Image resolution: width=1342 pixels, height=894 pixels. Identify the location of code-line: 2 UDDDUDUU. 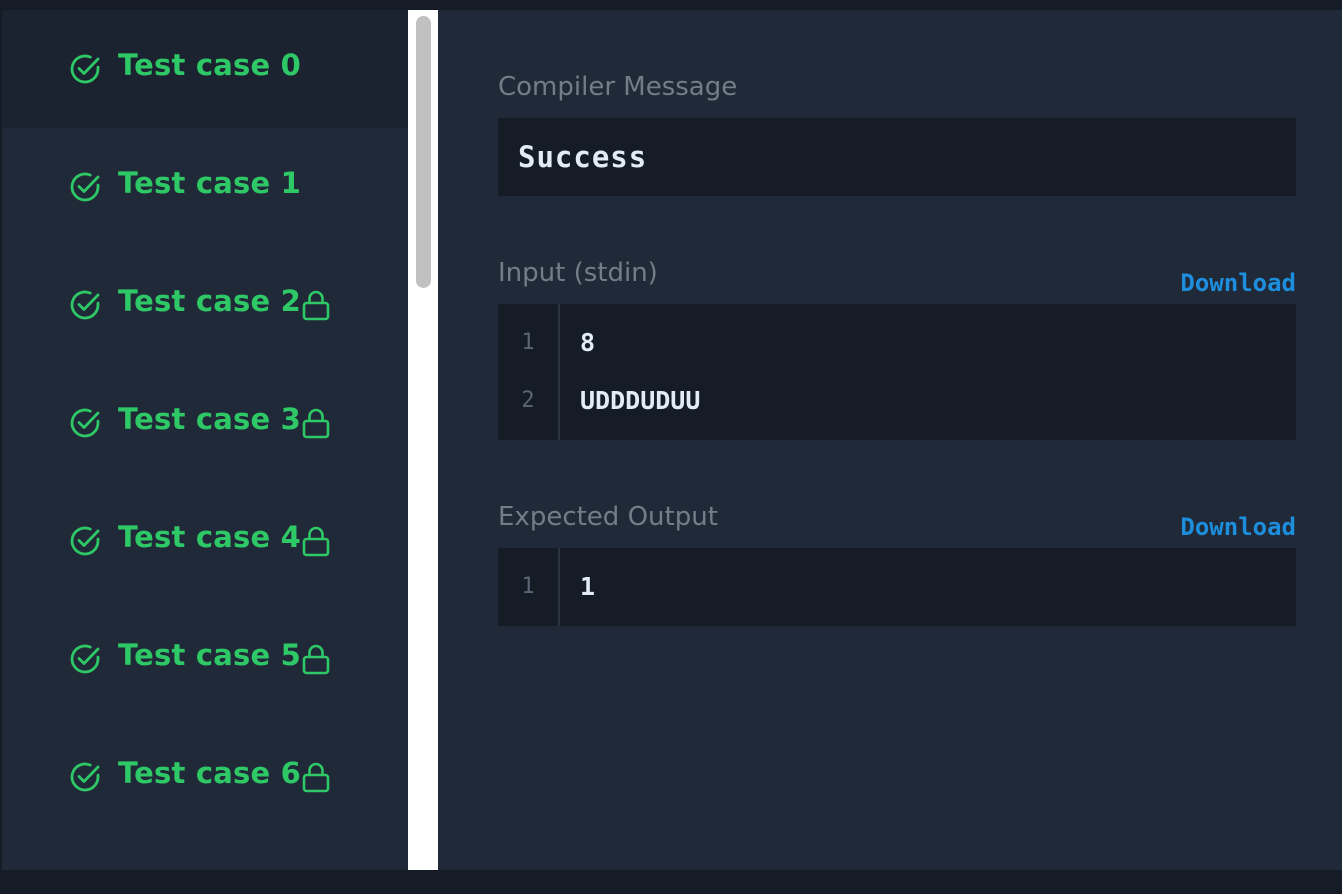
(897, 401).